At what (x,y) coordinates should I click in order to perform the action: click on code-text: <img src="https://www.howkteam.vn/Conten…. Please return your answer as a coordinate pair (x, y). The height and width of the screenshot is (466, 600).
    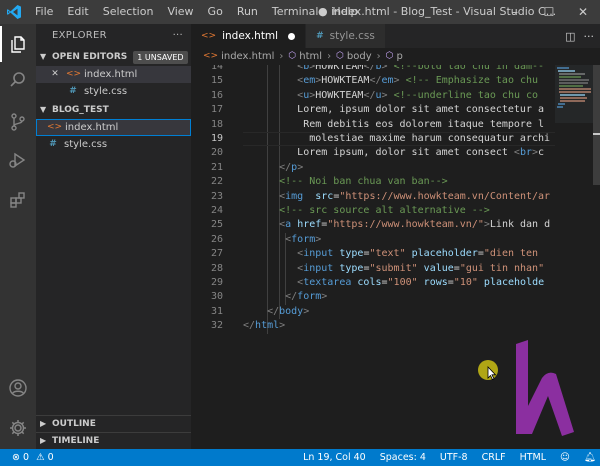
    Looking at the image, I should click on (414, 197).